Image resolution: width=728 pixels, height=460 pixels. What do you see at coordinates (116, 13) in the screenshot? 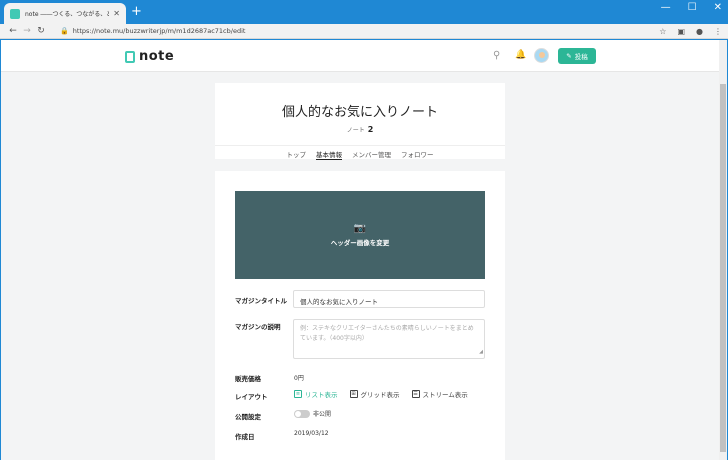
I see `tab-close-icon: ✕` at bounding box center [116, 13].